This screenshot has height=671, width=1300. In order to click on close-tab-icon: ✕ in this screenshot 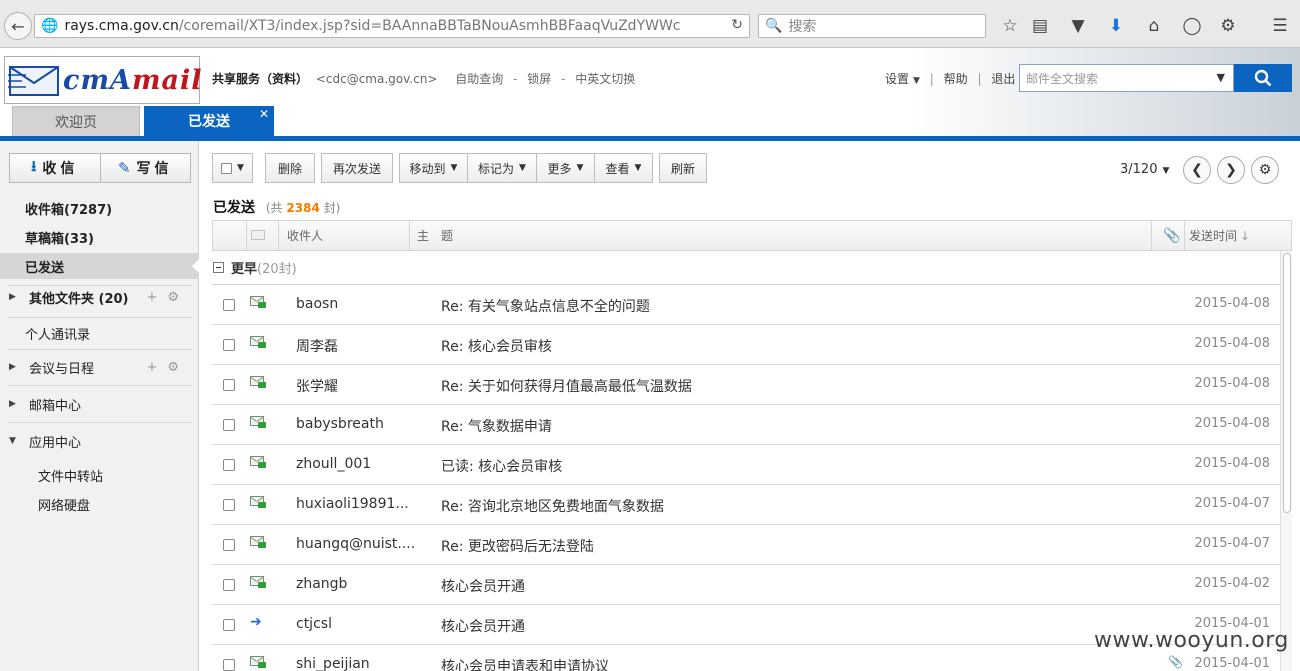, I will do `click(264, 114)`.